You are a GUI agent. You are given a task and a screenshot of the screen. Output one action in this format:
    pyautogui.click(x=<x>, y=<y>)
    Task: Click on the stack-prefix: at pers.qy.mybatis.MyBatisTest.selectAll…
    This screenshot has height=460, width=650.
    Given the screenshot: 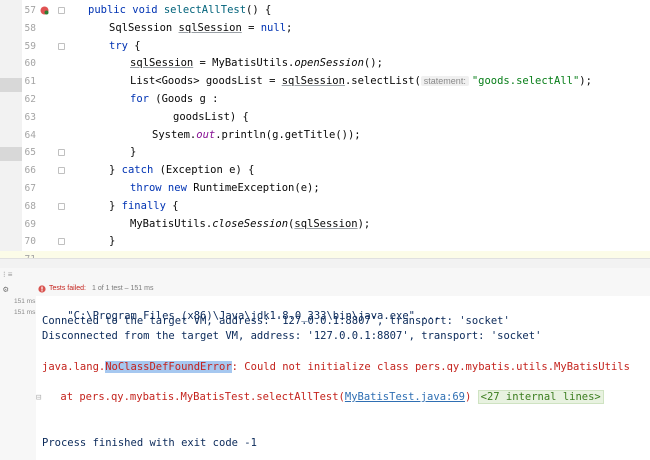 What is the action you would take?
    pyautogui.click(x=202, y=397)
    